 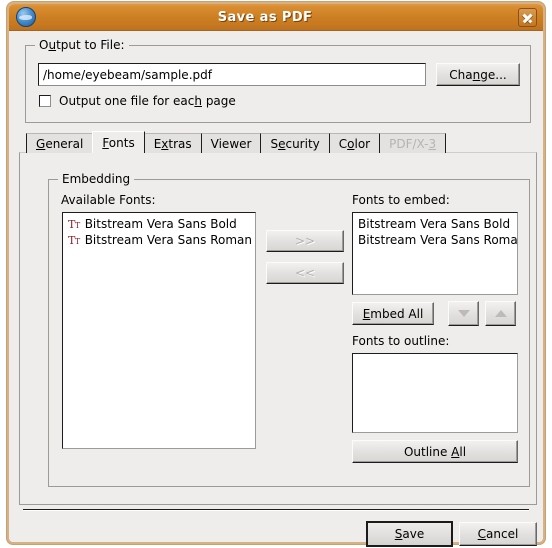 I want to click on cancel-button: Cancel, so click(x=498, y=534).